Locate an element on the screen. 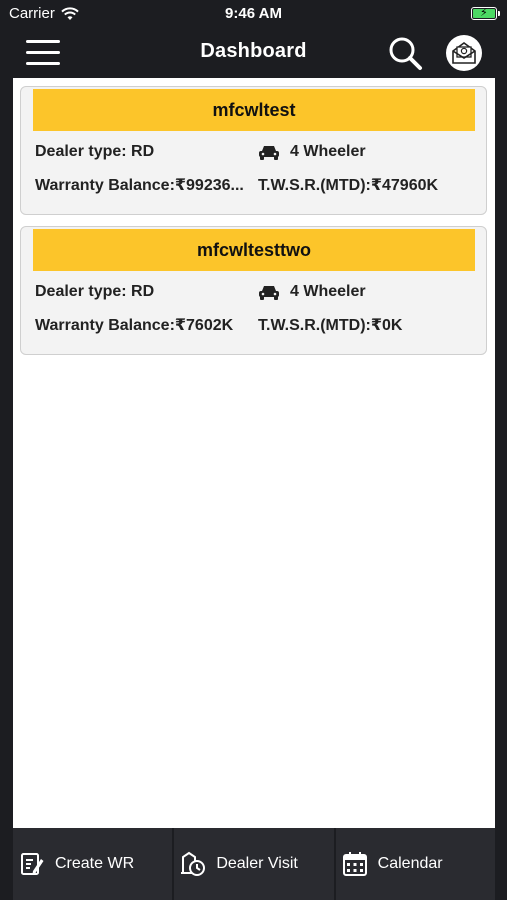 This screenshot has width=507, height=900. tab-label: Create WR is located at coordinates (95, 863).